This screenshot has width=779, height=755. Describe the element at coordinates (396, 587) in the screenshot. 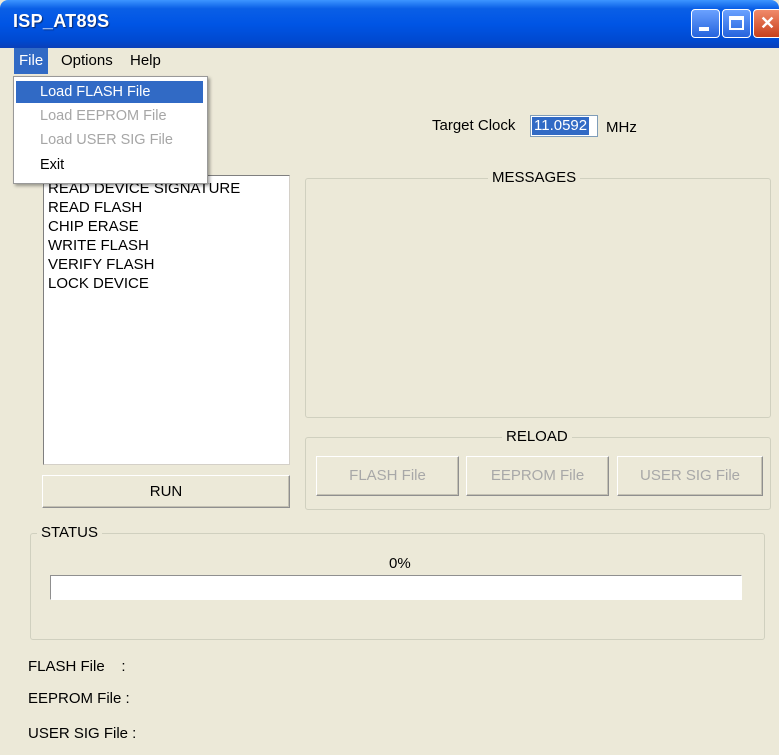

I see `progress-bar` at that location.